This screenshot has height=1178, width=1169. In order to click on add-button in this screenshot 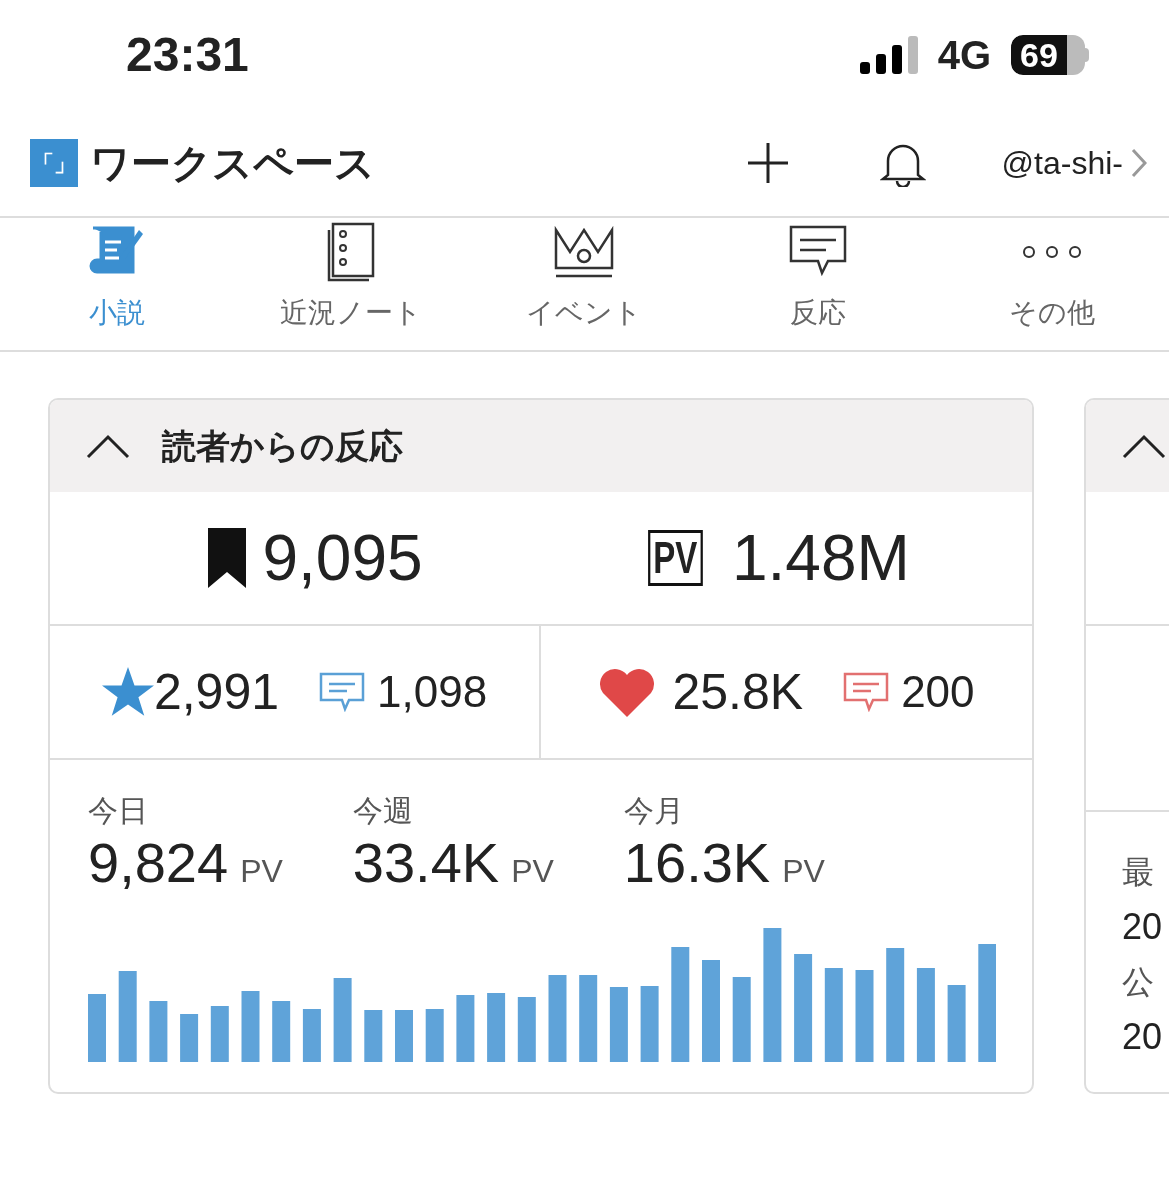, I will do `click(767, 163)`.